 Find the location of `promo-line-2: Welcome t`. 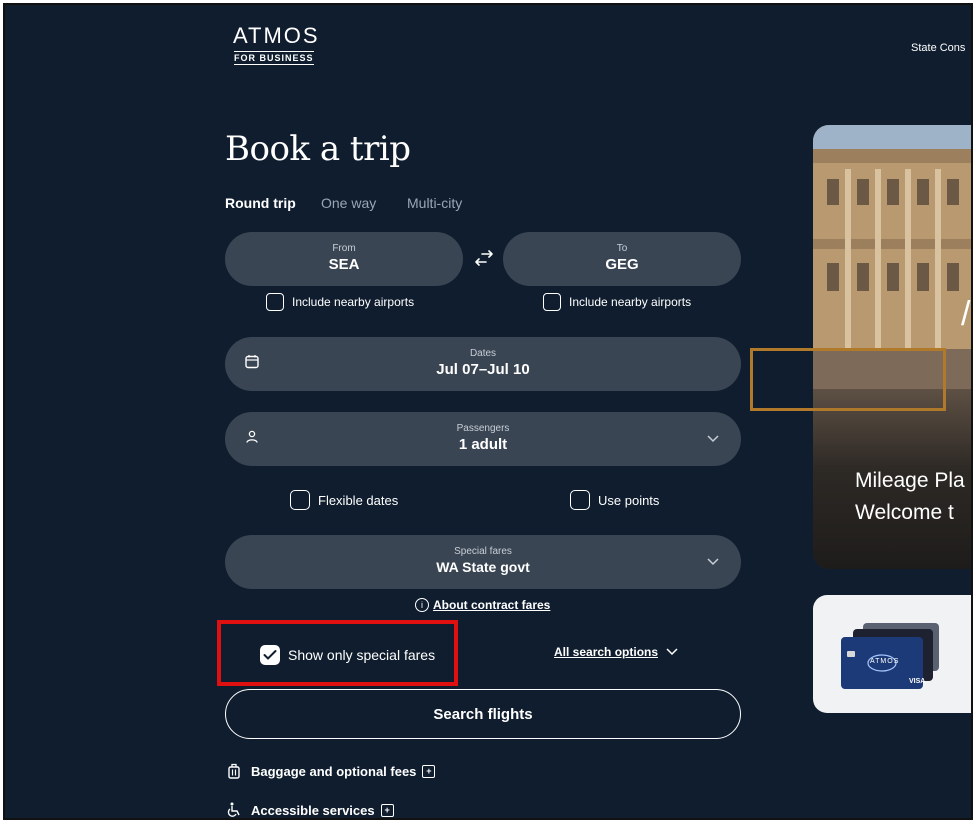

promo-line-2: Welcome t is located at coordinates (904, 512).